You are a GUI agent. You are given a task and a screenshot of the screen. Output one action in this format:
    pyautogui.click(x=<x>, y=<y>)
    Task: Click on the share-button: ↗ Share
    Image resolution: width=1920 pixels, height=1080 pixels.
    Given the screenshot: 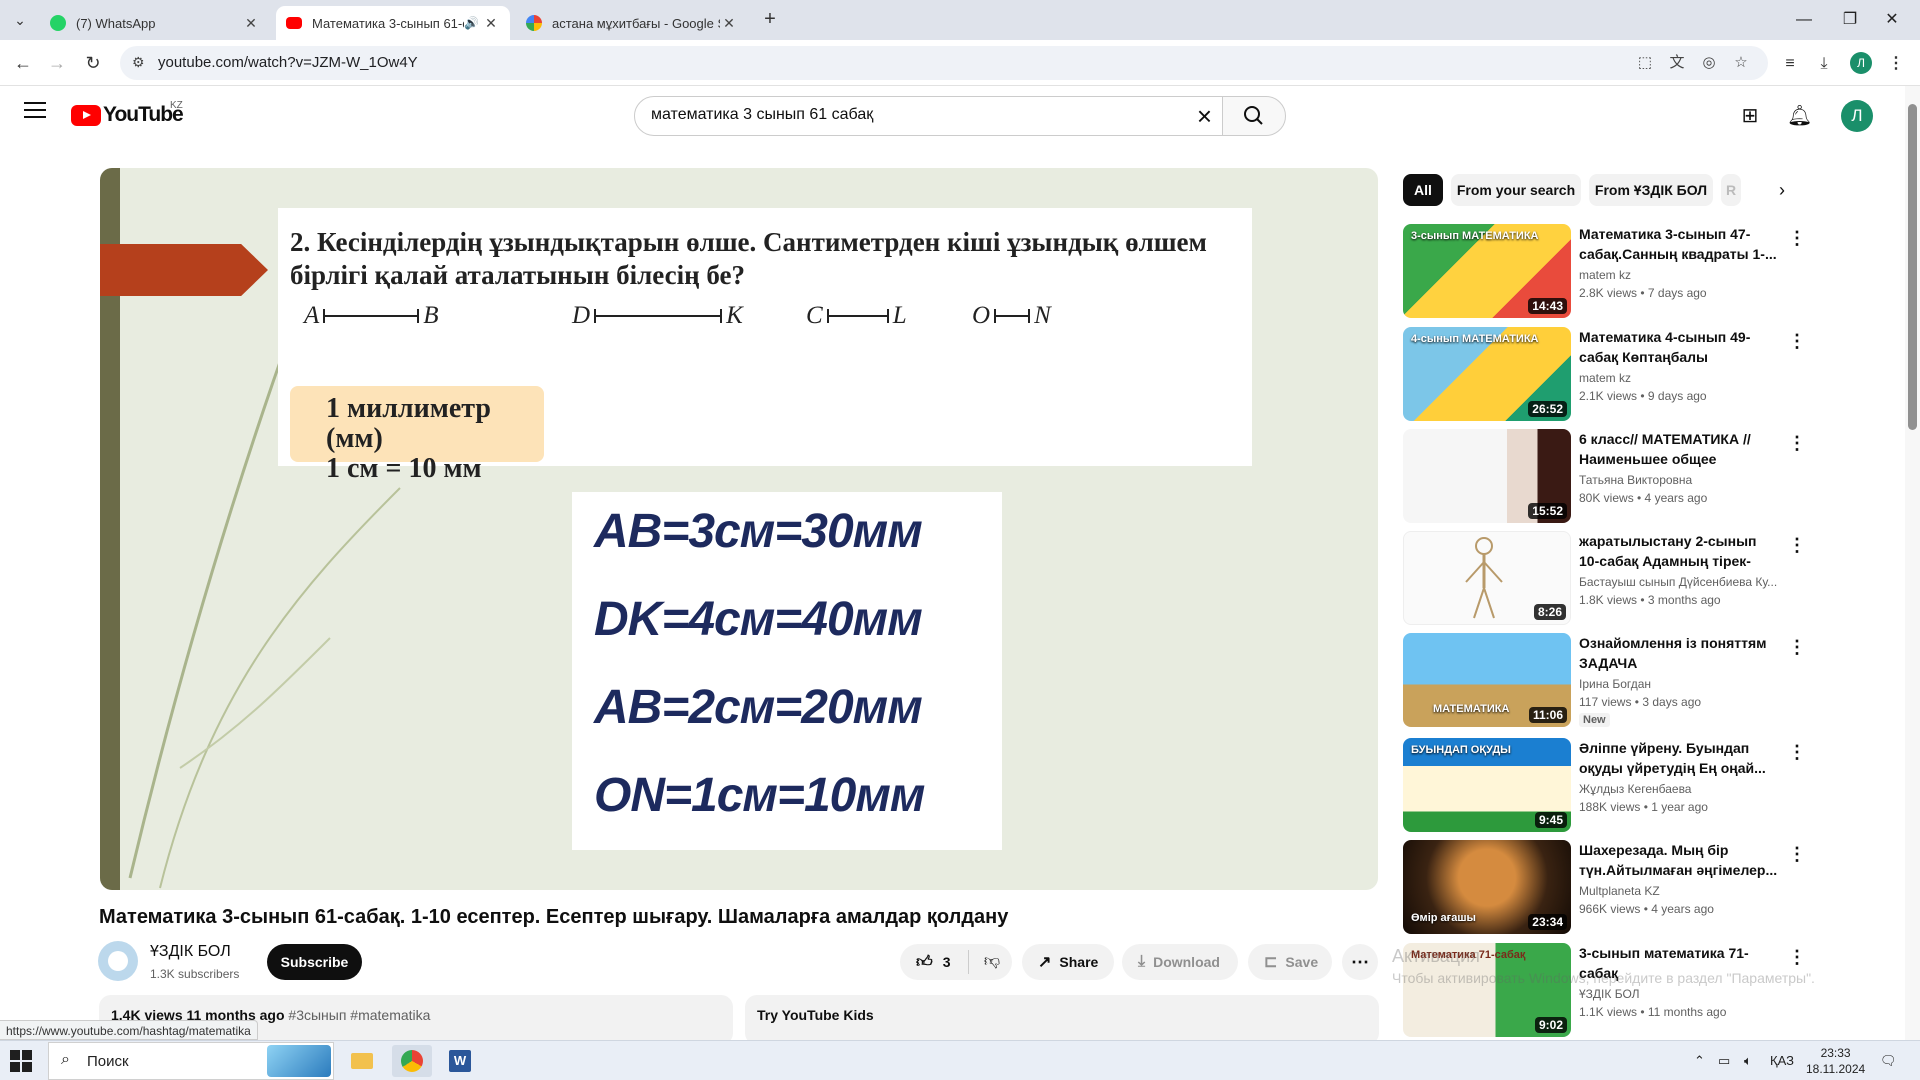 What is the action you would take?
    pyautogui.click(x=1068, y=962)
    